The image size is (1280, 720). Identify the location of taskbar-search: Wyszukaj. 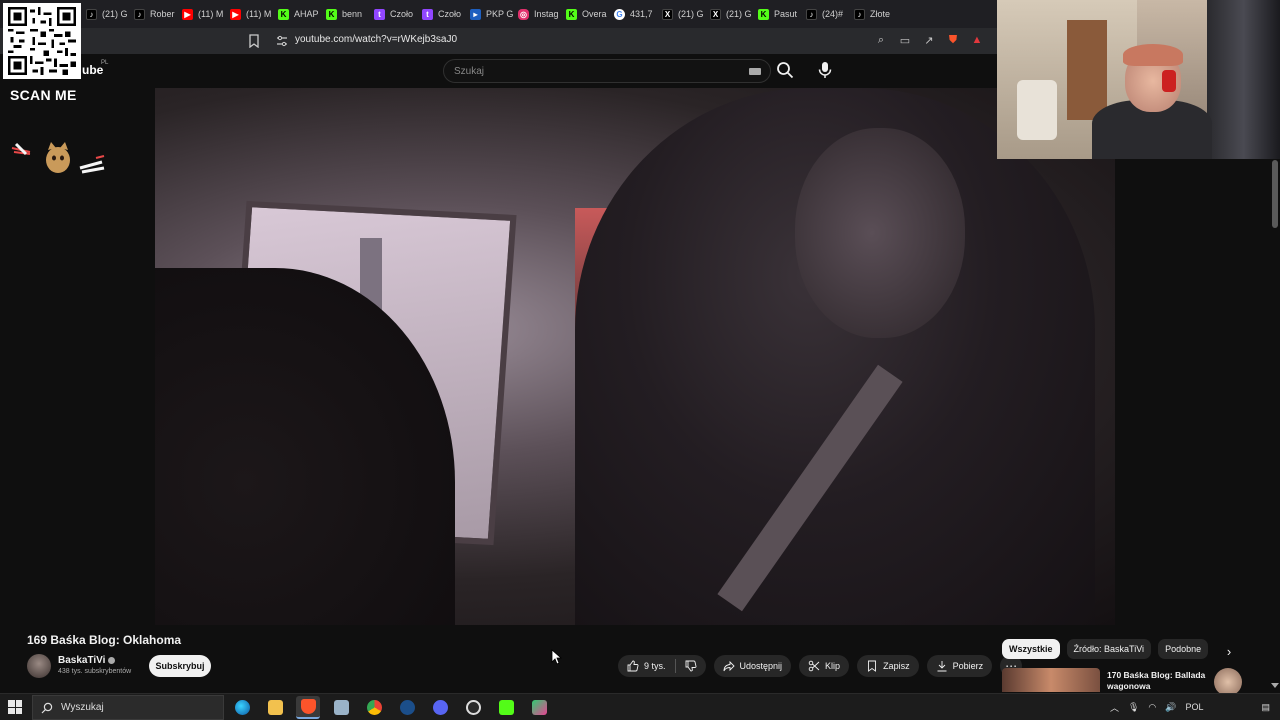
(128, 707).